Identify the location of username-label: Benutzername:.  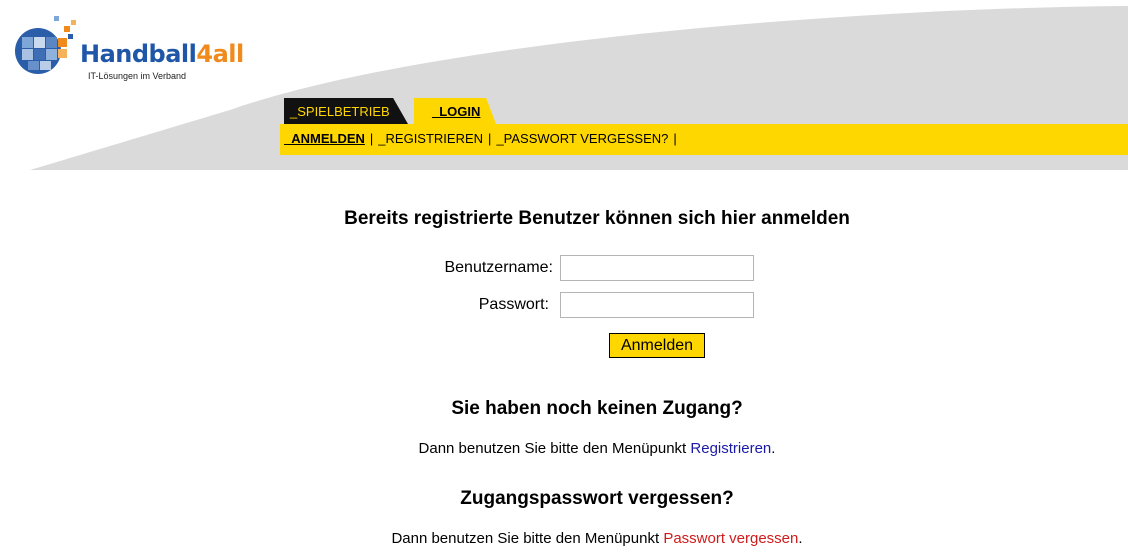
(498, 267).